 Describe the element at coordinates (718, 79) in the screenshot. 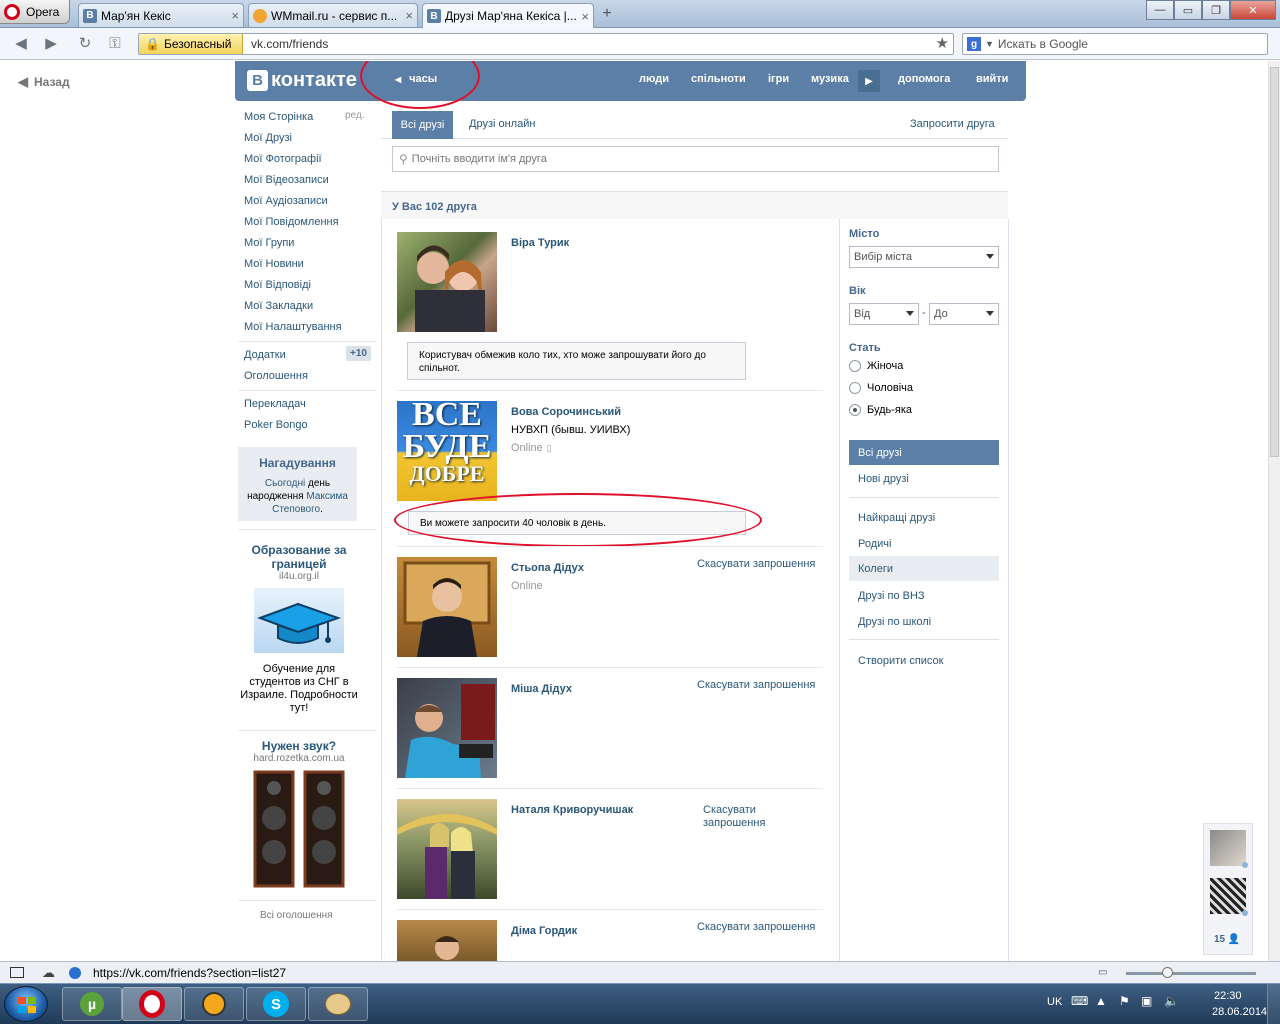

I see `nav-communities: спільноти` at that location.